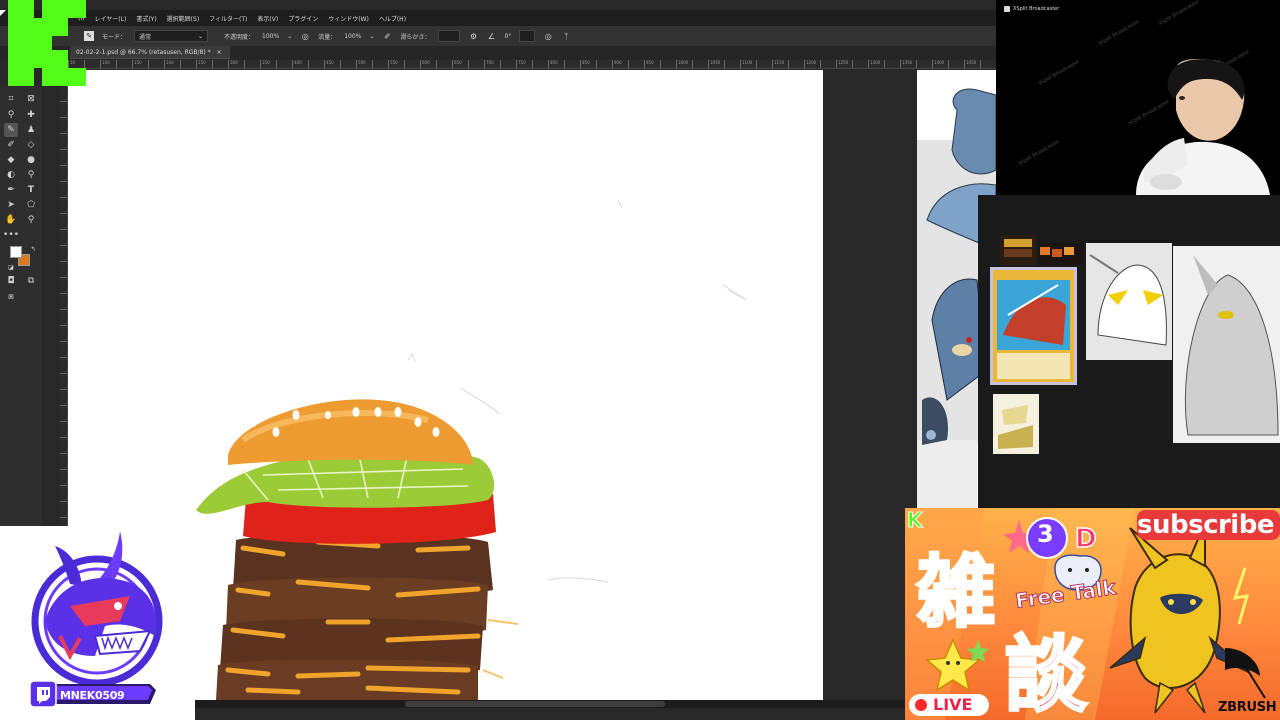 The image size is (1280, 720). What do you see at coordinates (566, 36) in the screenshot?
I see `symmetry-icon: ᛉ` at bounding box center [566, 36].